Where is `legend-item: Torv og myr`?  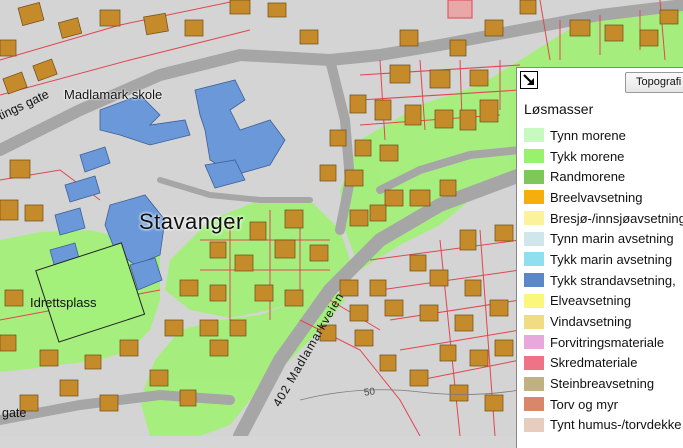
legend-item: Torv og myr is located at coordinates (603, 404).